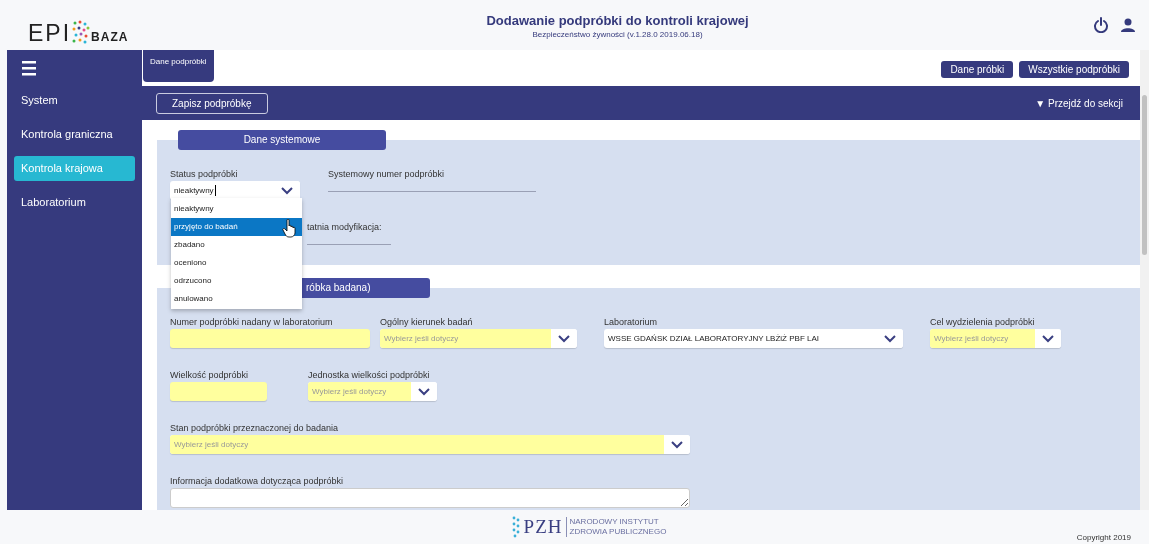 The height and width of the screenshot is (544, 1149). I want to click on field-label: Informacja dodatkowa dotycząca podpróbki, so click(257, 481).